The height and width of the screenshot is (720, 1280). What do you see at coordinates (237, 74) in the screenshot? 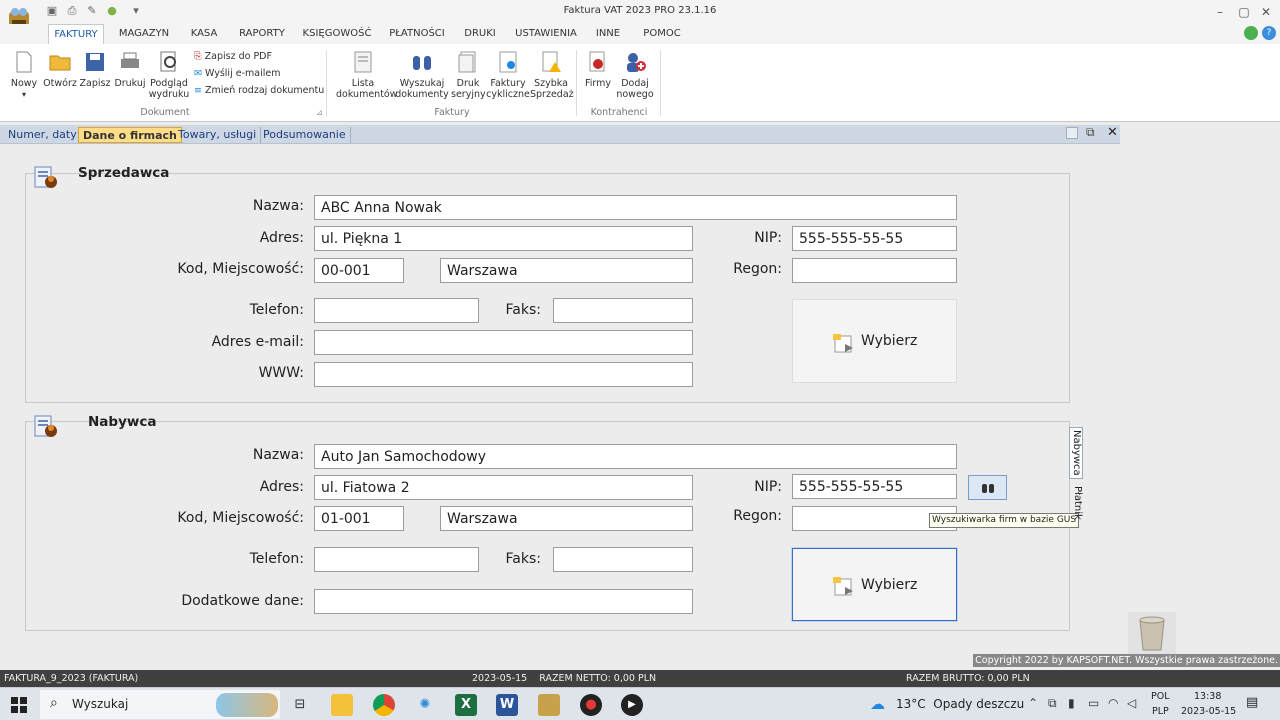
I see `send-email-button: ✉ Wyślij e-mailem` at bounding box center [237, 74].